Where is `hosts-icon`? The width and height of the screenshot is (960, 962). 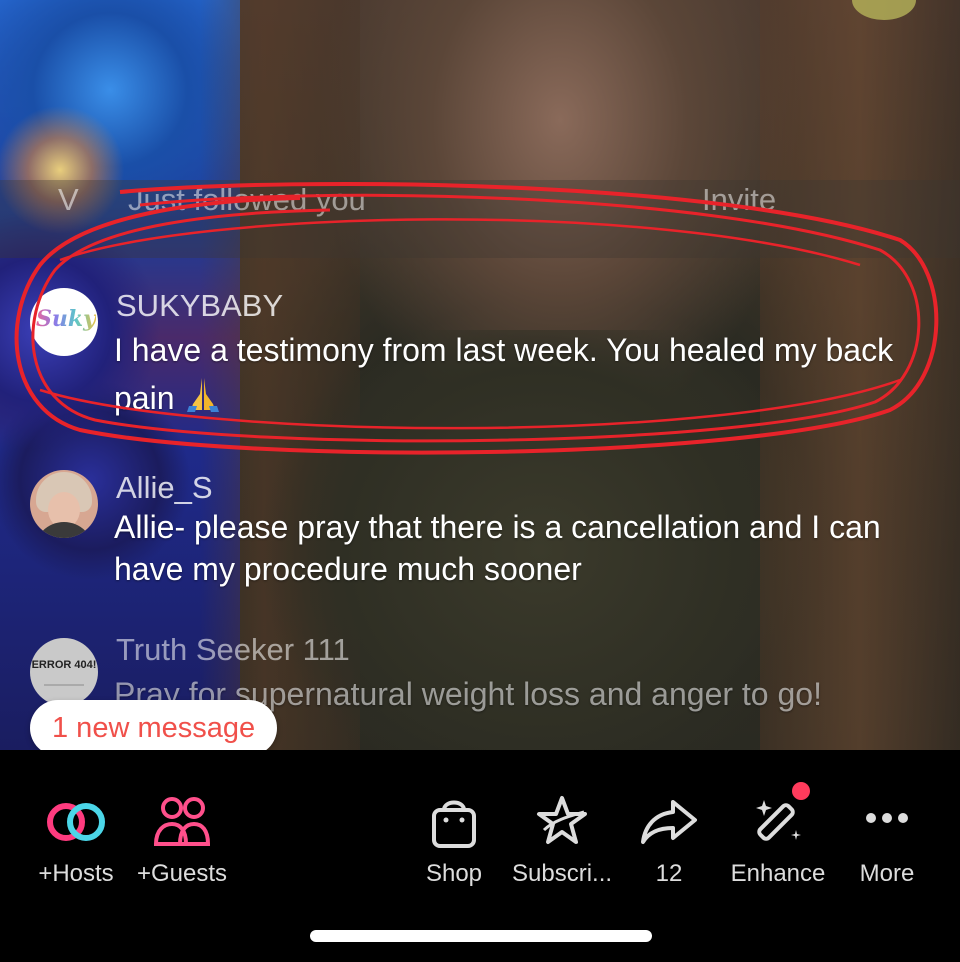
hosts-icon is located at coordinates (76, 822).